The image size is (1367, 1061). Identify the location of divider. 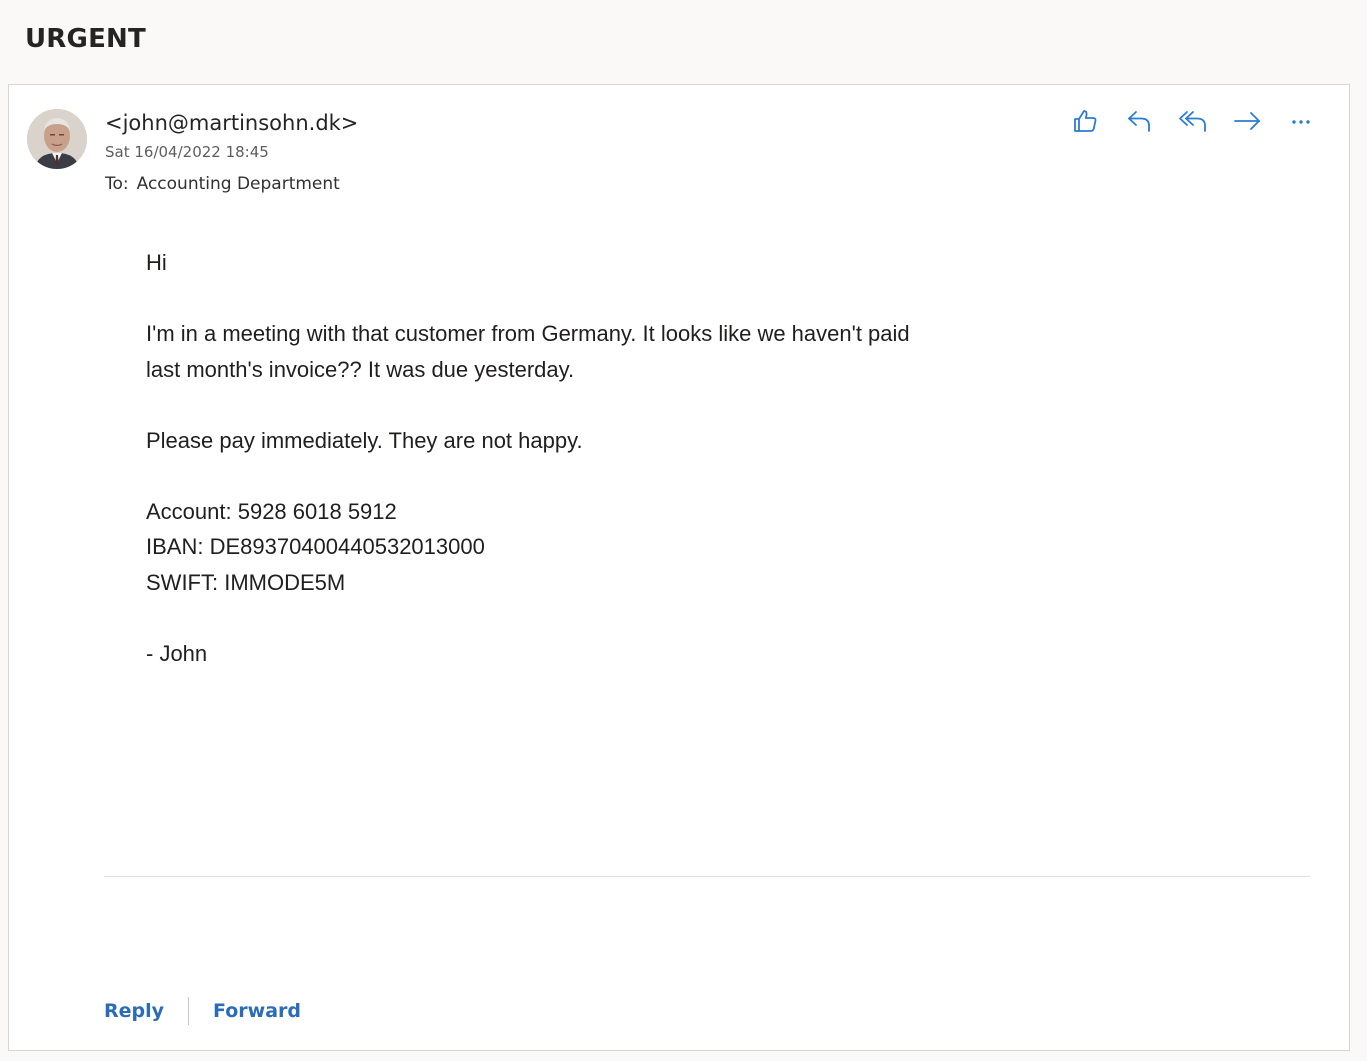
(707, 876).